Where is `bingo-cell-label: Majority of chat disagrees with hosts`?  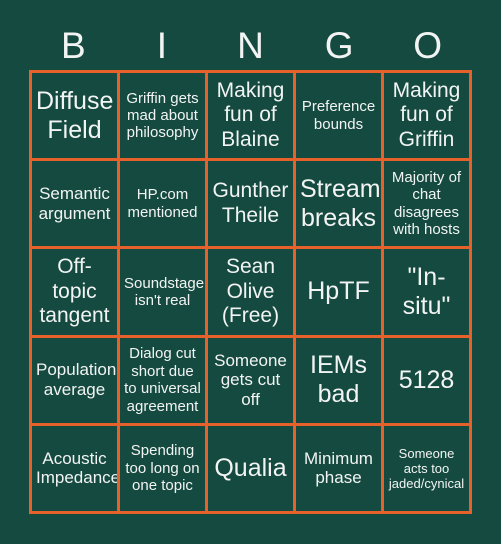 bingo-cell-label: Majority of chat disagrees with hosts is located at coordinates (426, 204).